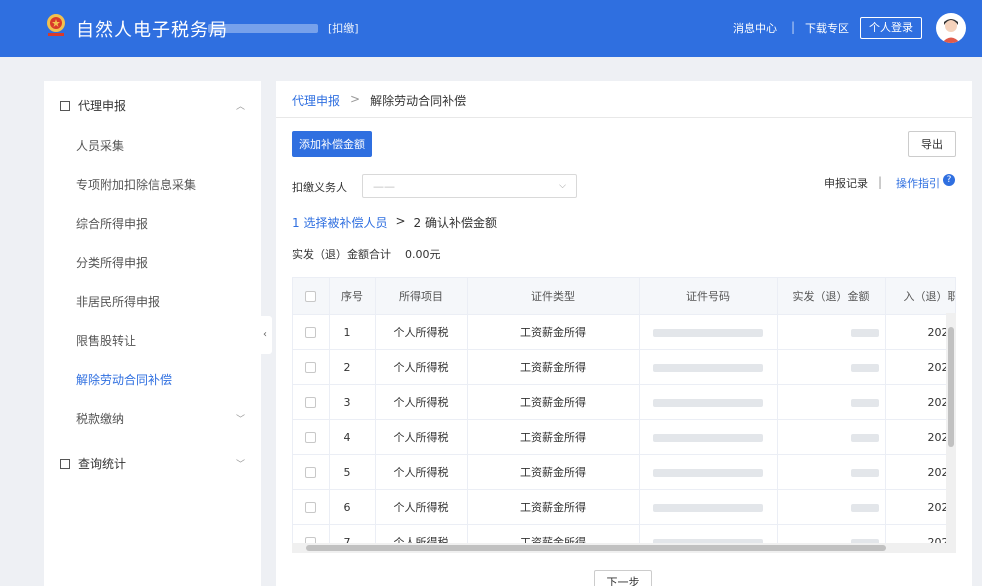 The height and width of the screenshot is (586, 982). Describe the element at coordinates (100, 418) in the screenshot. I see `sidebar-group-tax-payment: 税款缴纳` at that location.